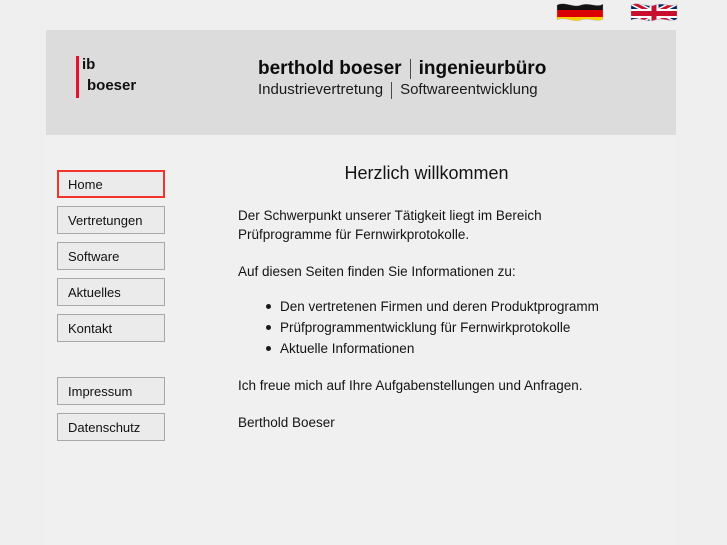 The height and width of the screenshot is (545, 727). I want to click on uk-flag-icon, so click(654, 13).